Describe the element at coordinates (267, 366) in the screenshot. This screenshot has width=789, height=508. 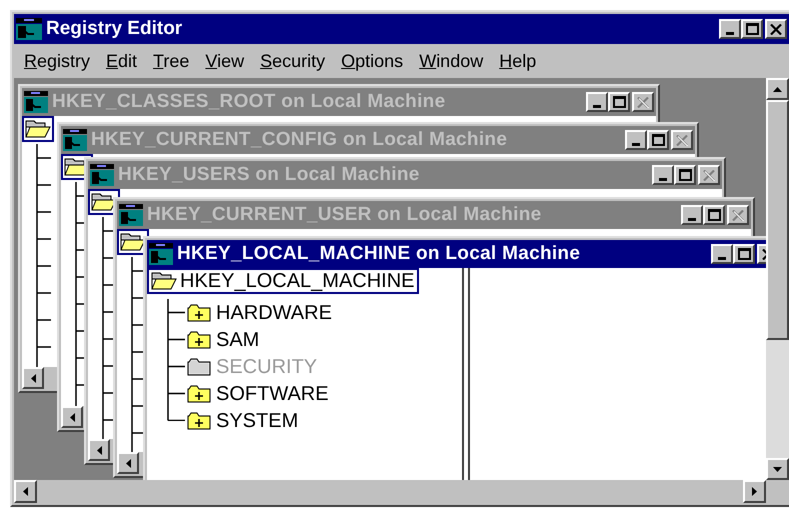
I see `tree-label: SECURITY` at that location.